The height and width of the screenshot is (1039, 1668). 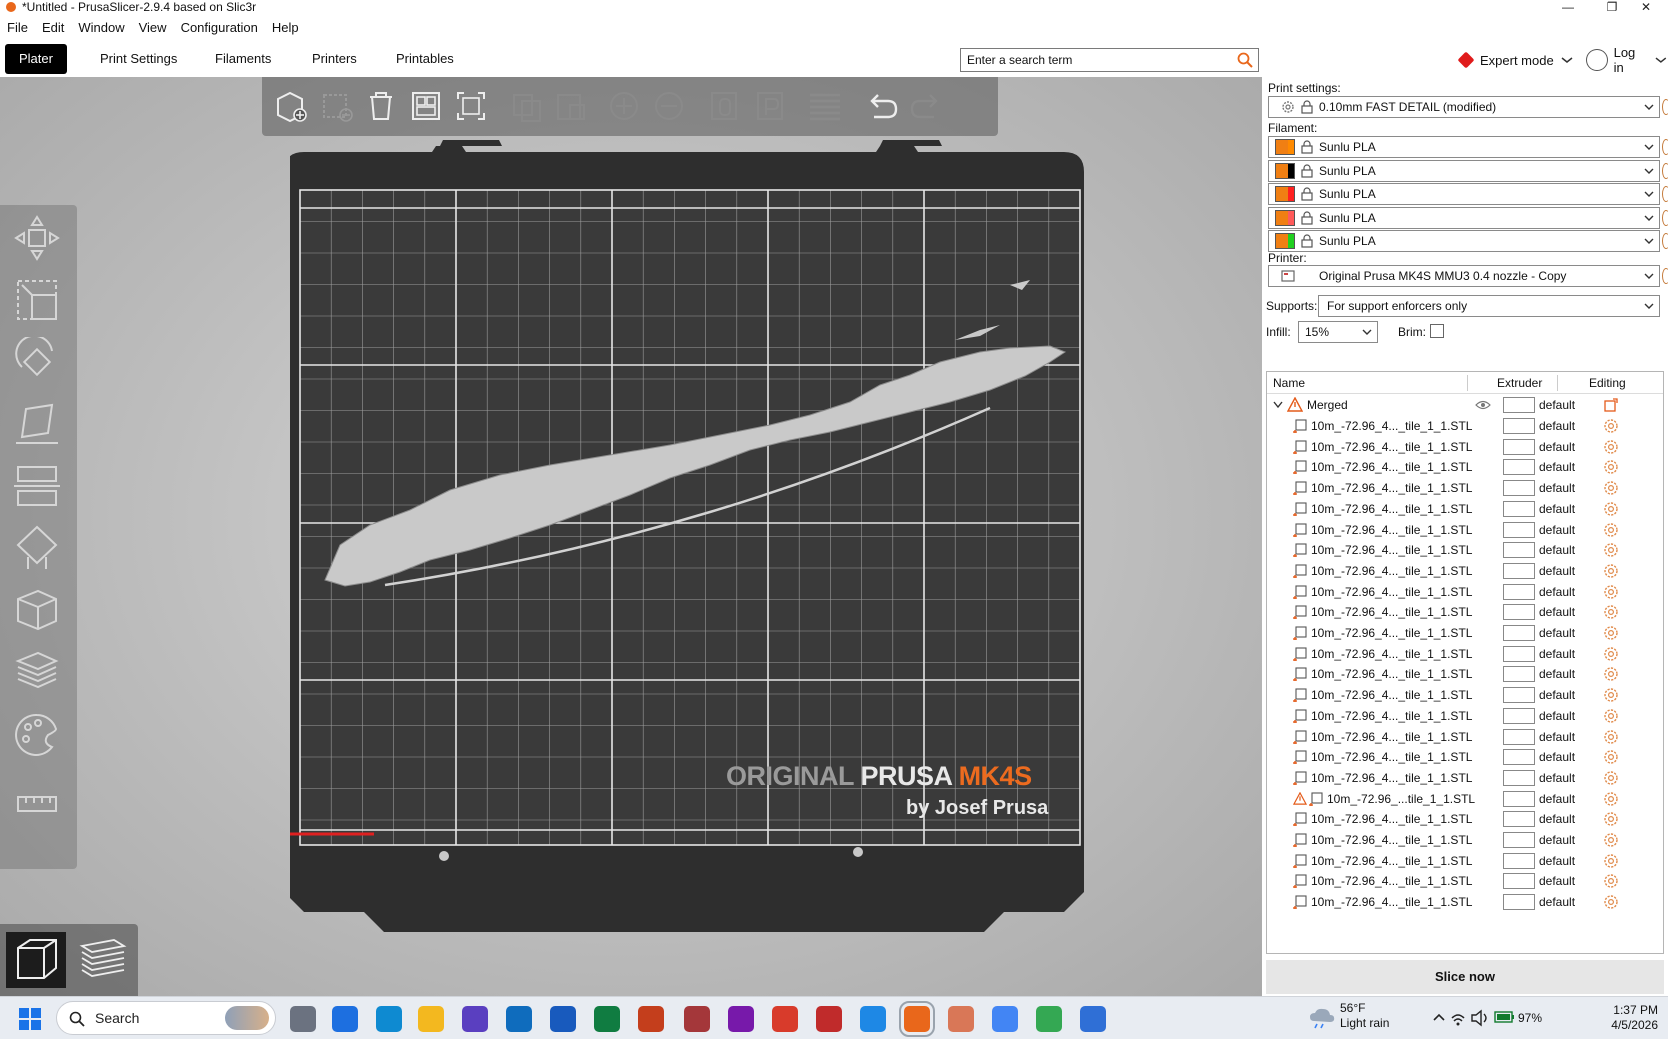 I want to click on undo-icon, so click(x=881, y=106).